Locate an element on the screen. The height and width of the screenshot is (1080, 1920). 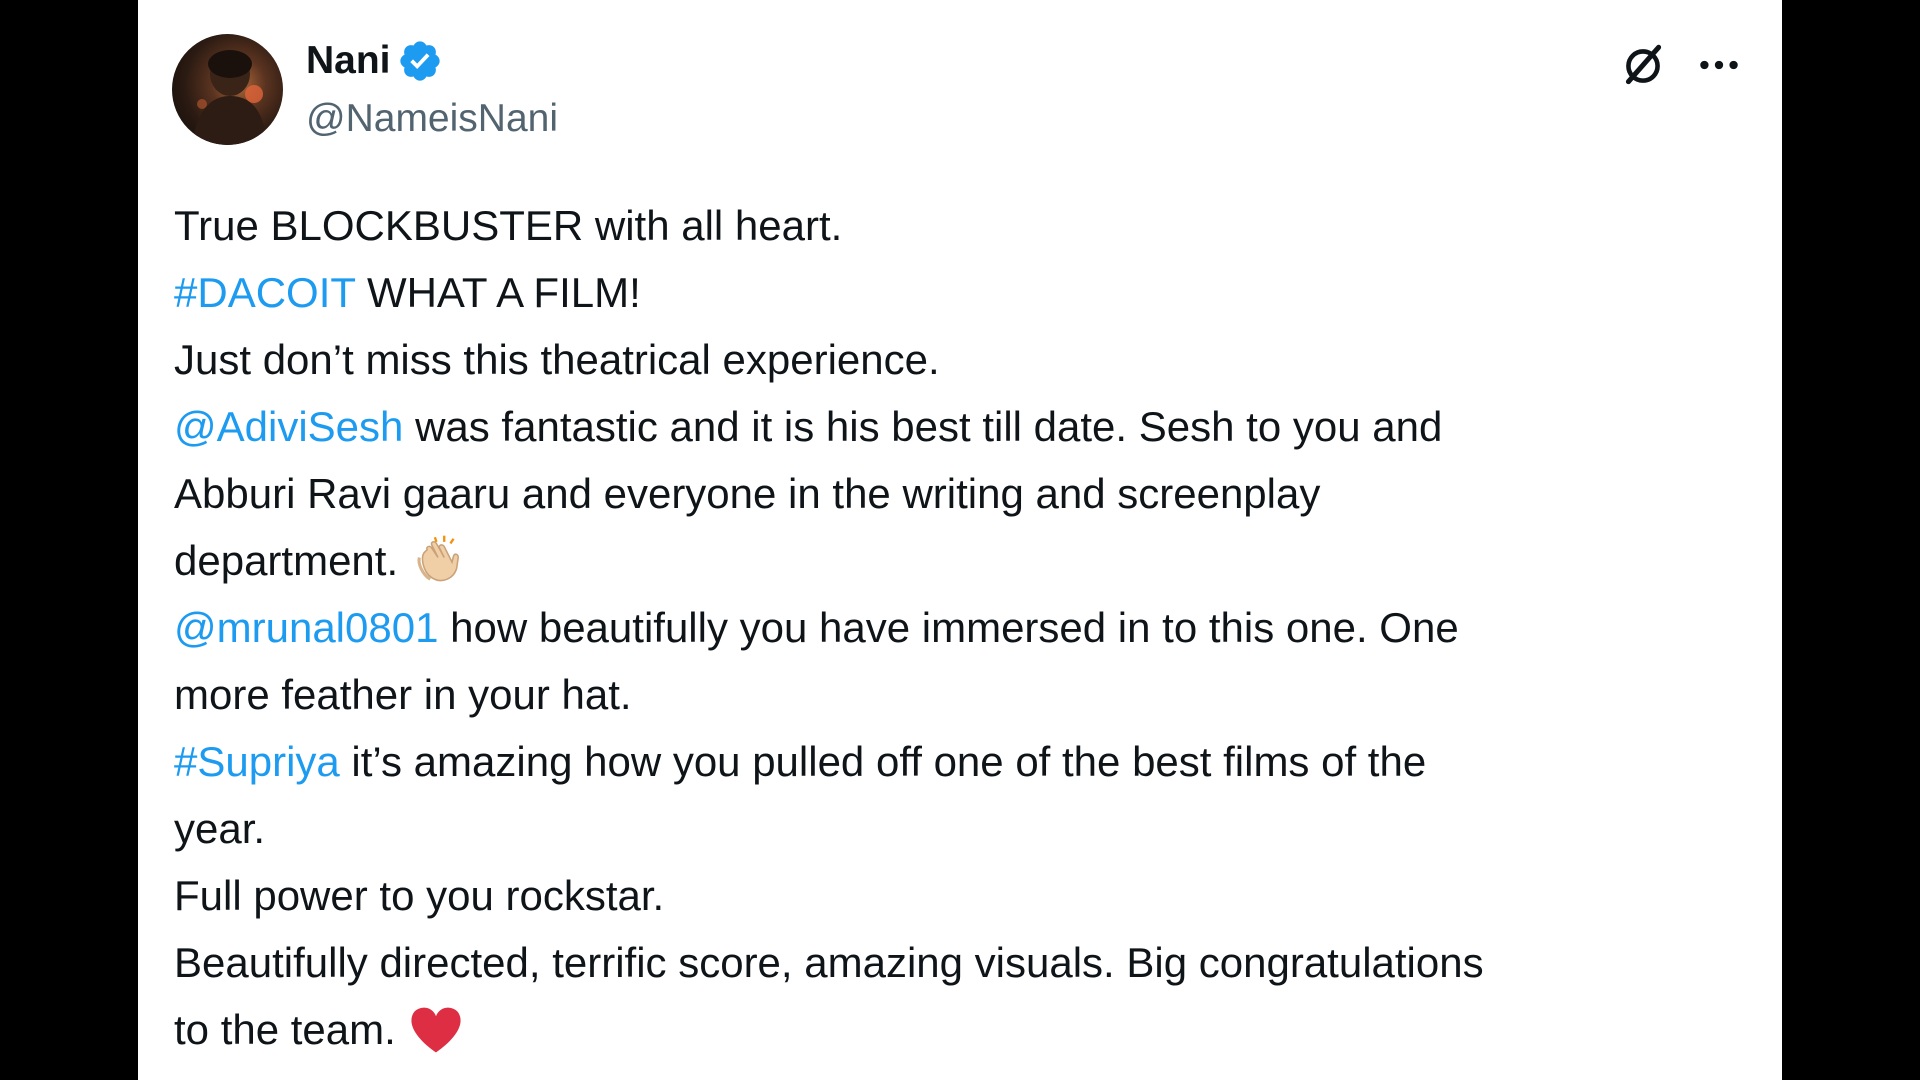
clapping-hands-emoji-icon is located at coordinates (438, 558).